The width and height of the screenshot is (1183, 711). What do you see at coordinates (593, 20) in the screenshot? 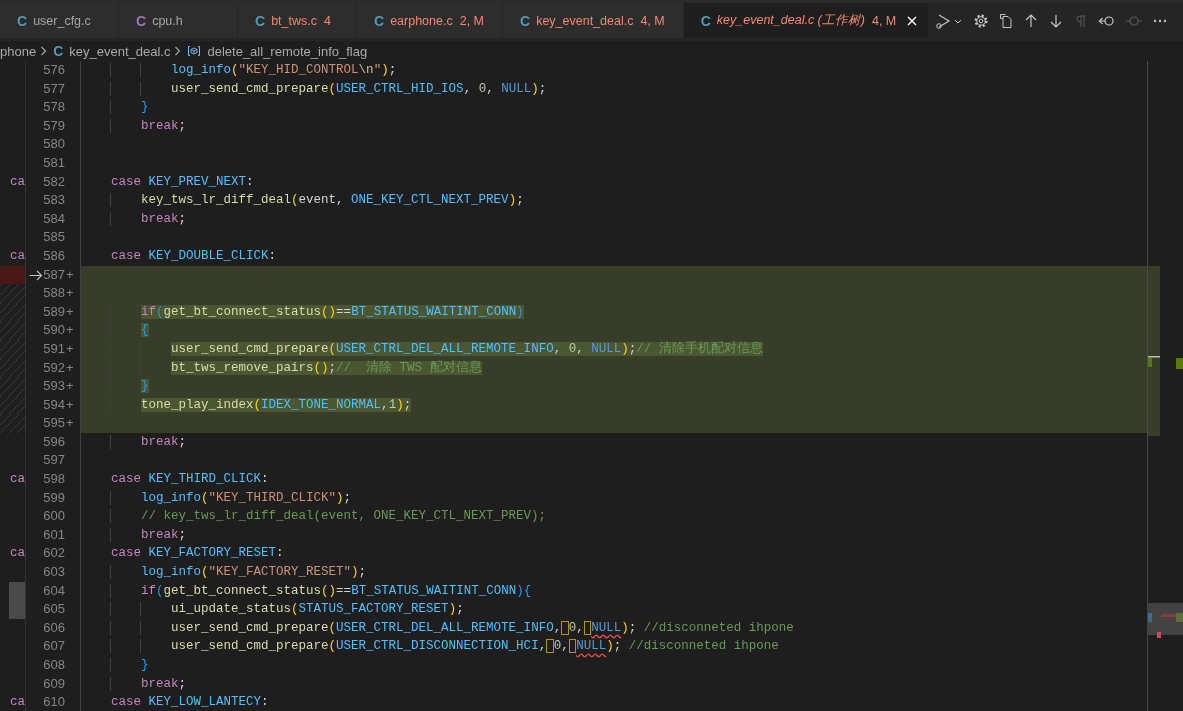
I see `editor-tab: C key_event_deal.c 4, M` at bounding box center [593, 20].